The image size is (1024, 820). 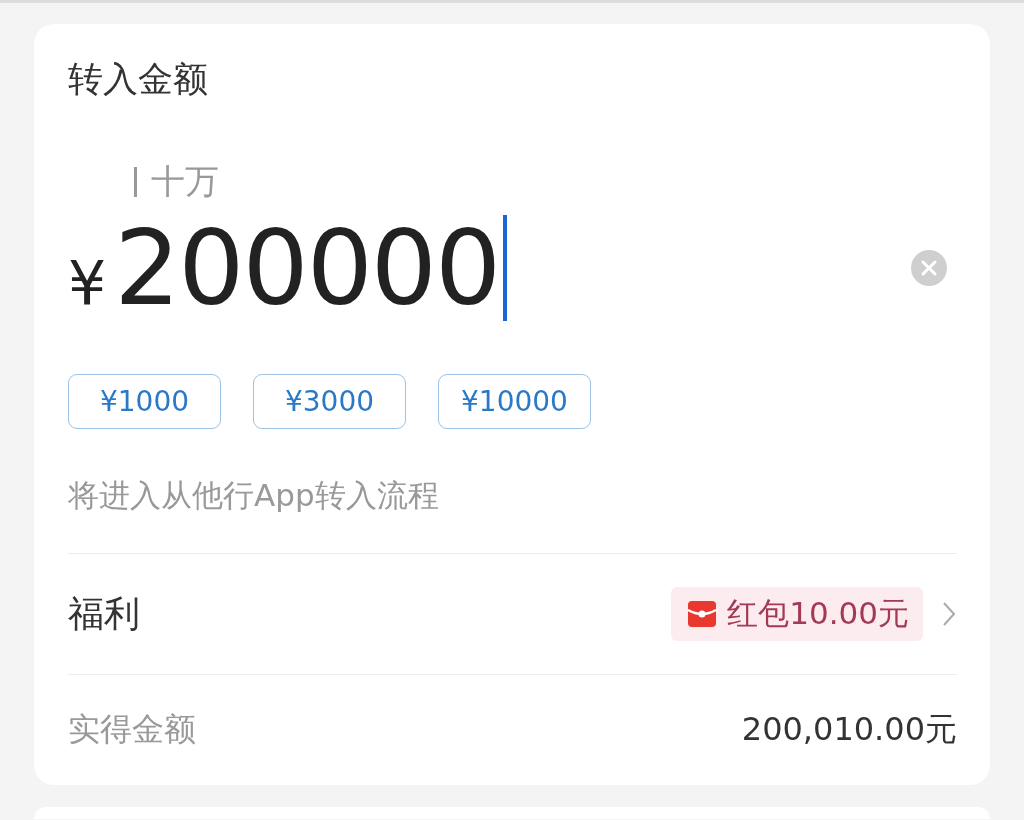 What do you see at coordinates (144, 401) in the screenshot?
I see `quick-amount-button: ¥1000` at bounding box center [144, 401].